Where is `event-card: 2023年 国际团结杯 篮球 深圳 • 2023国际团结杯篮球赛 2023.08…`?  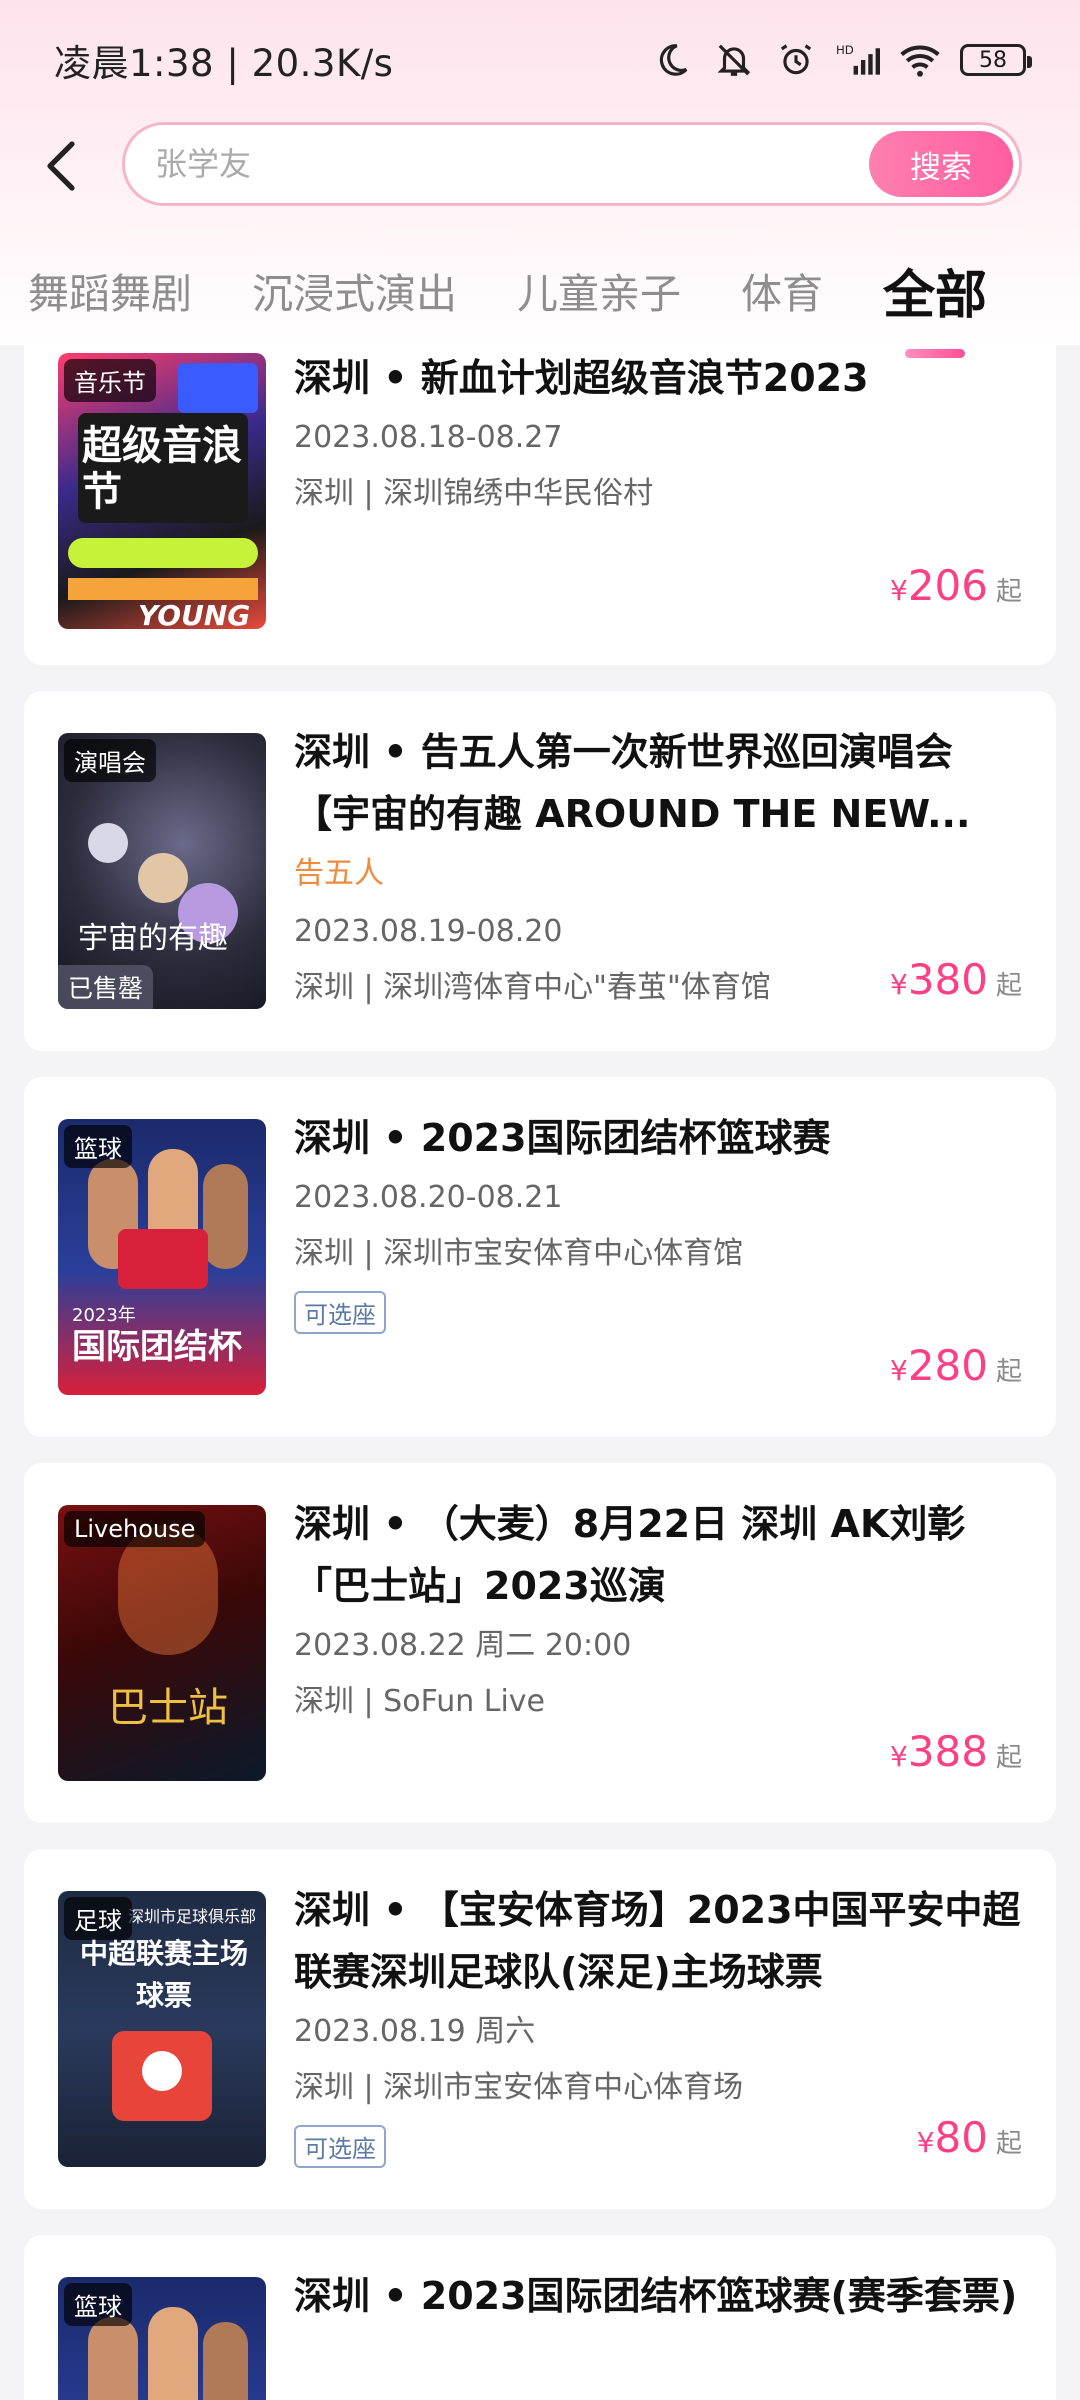 event-card: 2023年 国际团结杯 篮球 深圳 • 2023国际团结杯篮球赛 2023.08… is located at coordinates (540, 1257).